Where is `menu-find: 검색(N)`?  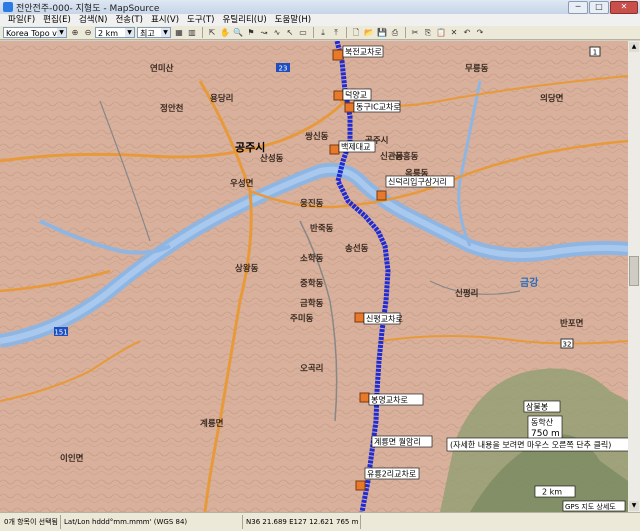 menu-find: 검색(N) is located at coordinates (93, 20).